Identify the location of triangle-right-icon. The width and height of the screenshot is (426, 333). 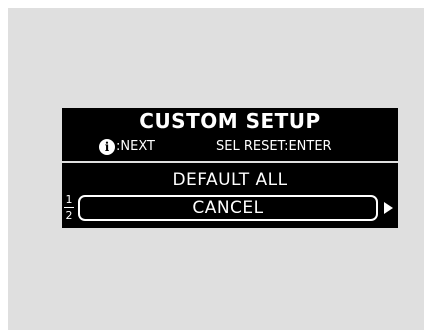
(388, 208).